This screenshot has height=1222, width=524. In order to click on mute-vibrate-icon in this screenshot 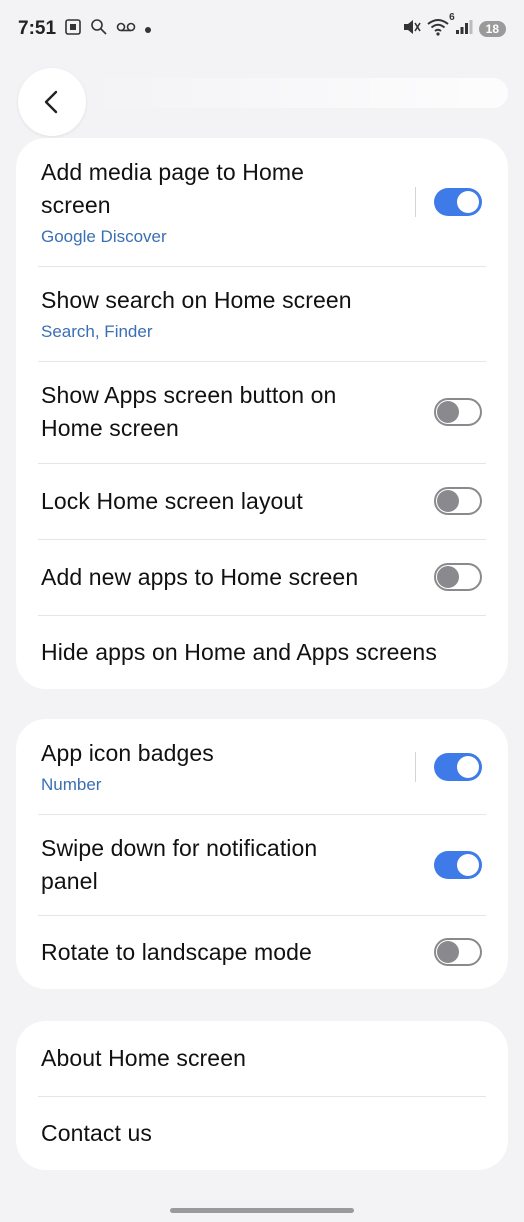, I will do `click(411, 29)`.